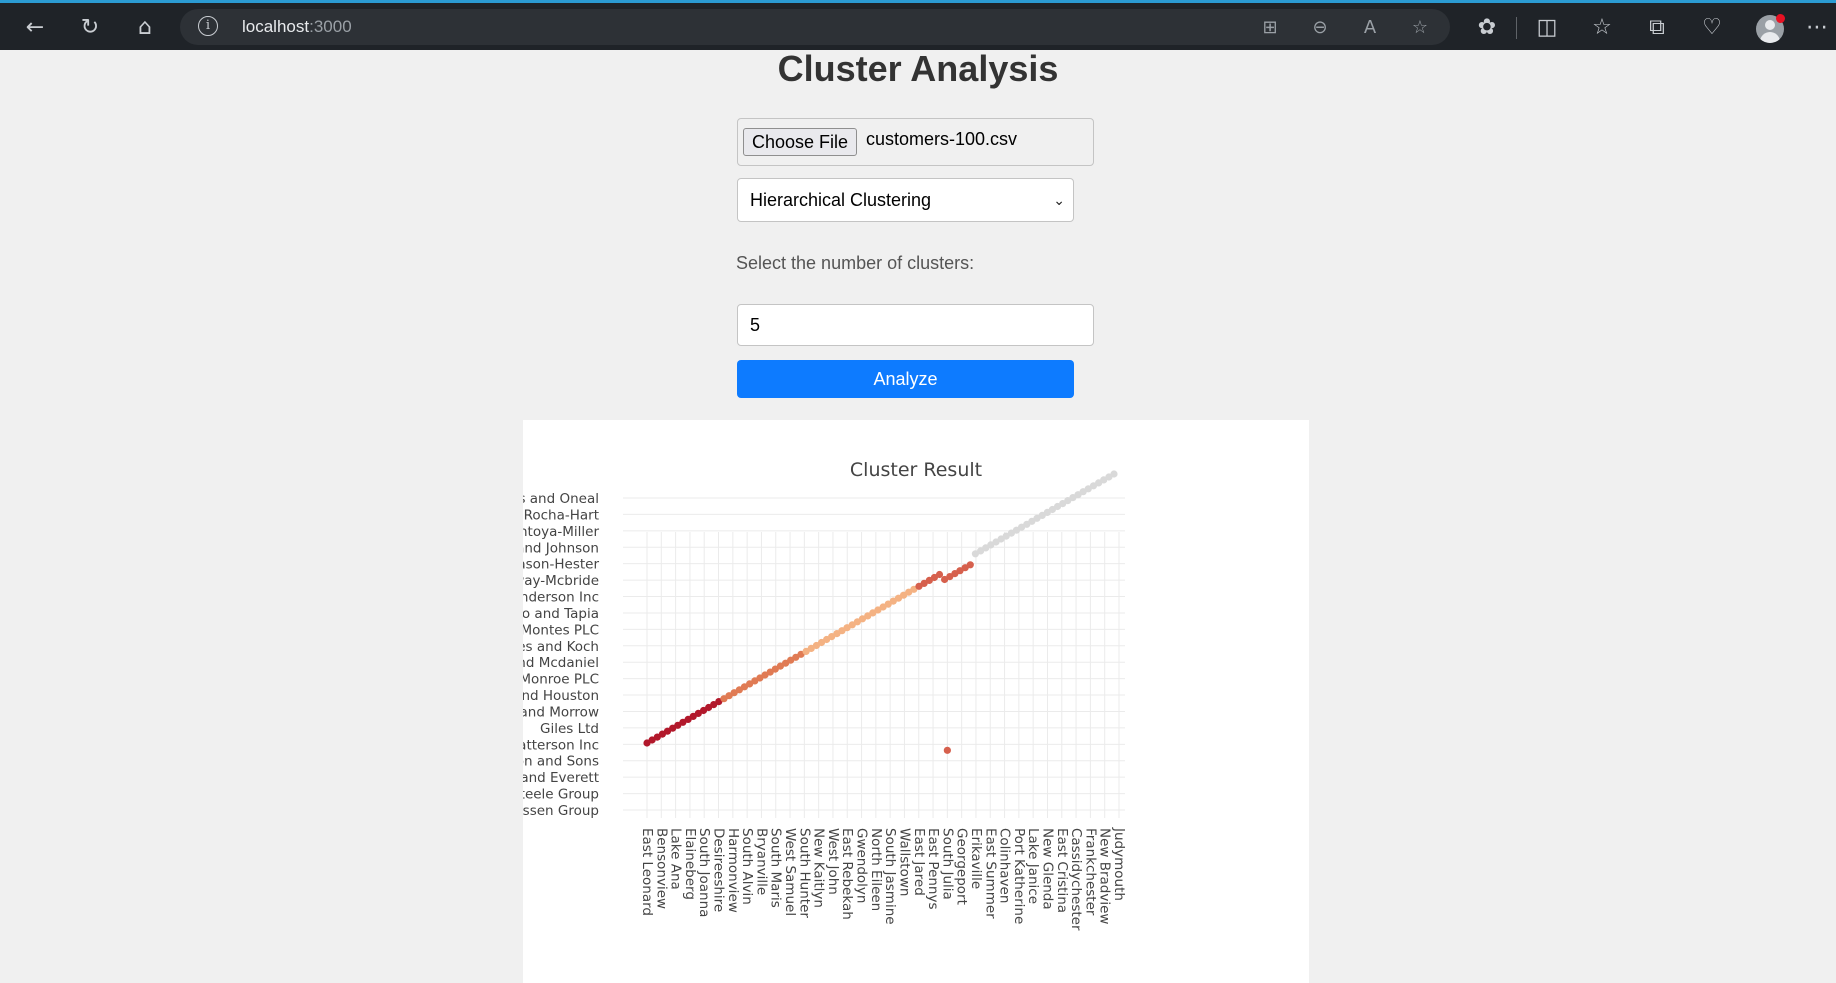 This screenshot has width=1836, height=983. Describe the element at coordinates (676, 859) in the screenshot. I see `x-tick-label: Lake Ana` at that location.